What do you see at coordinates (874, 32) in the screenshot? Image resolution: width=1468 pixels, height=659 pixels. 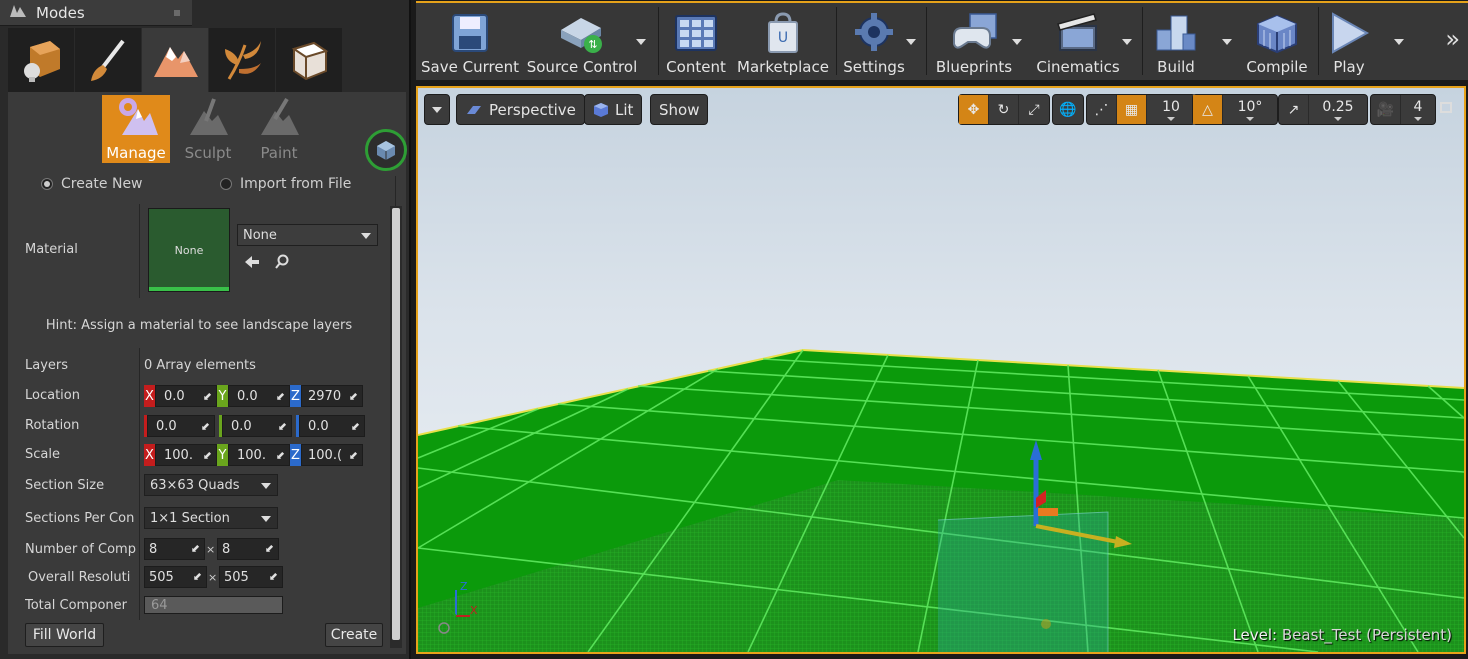 I see `settings-gear-icon` at bounding box center [874, 32].